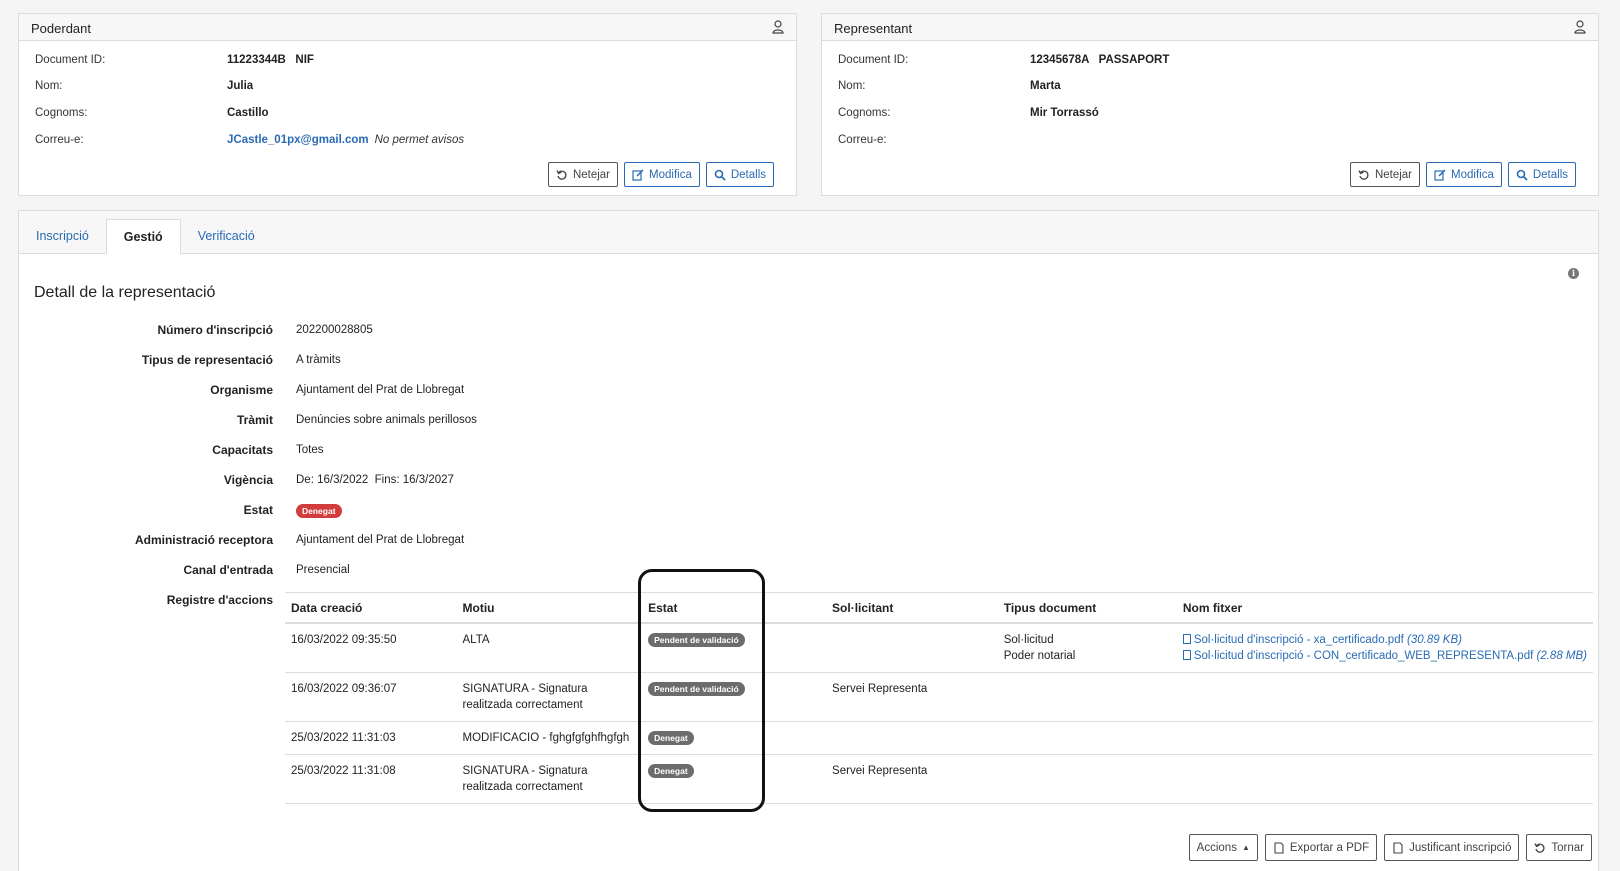  I want to click on col-header: Estat, so click(734, 608).